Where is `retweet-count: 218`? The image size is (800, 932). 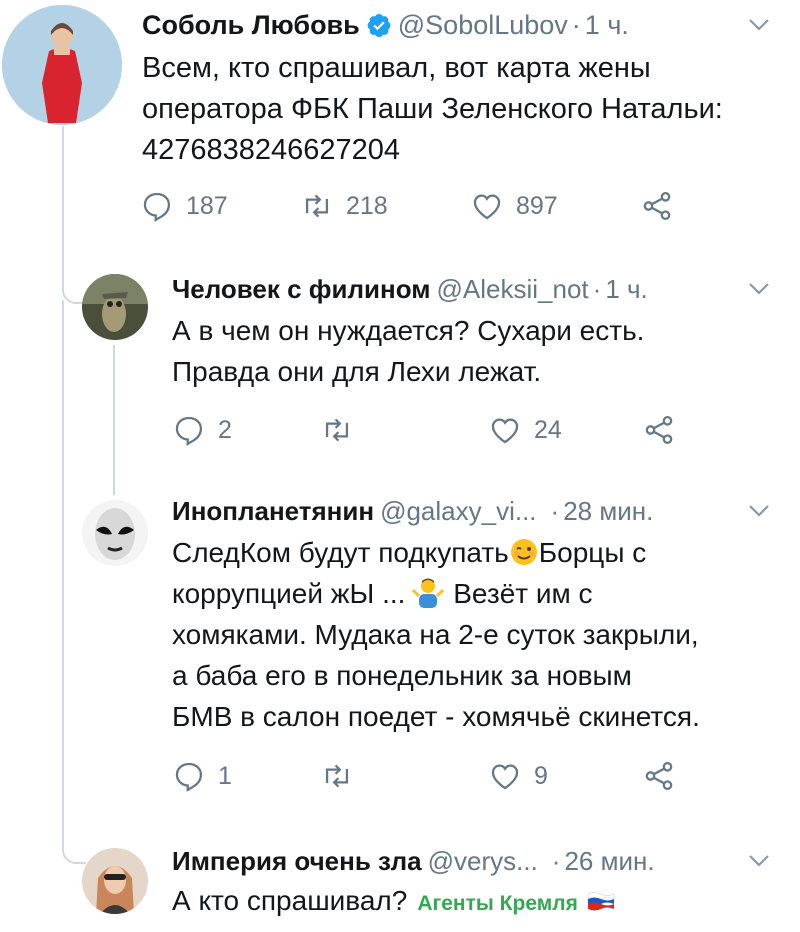
retweet-count: 218 is located at coordinates (367, 205).